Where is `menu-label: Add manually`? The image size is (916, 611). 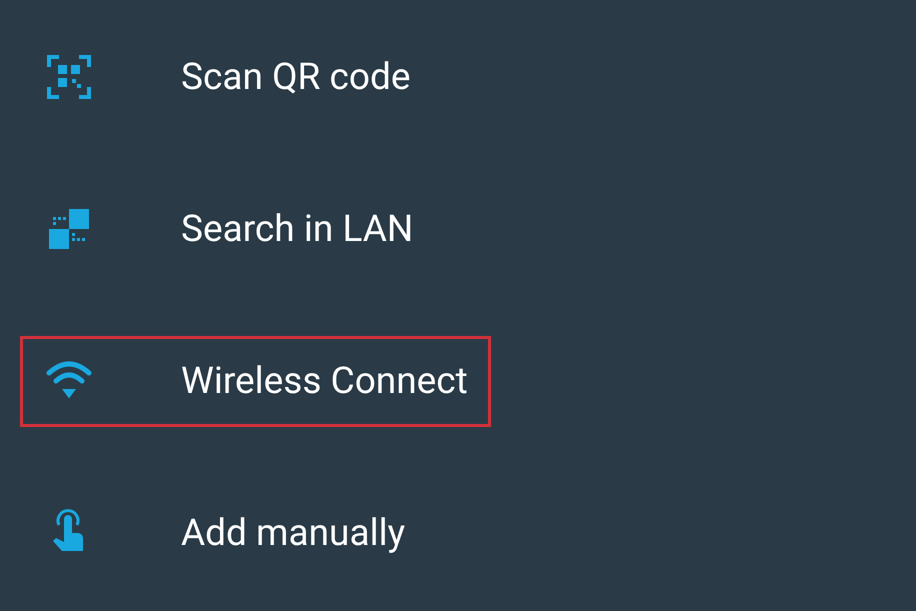
menu-label: Add manually is located at coordinates (293, 533).